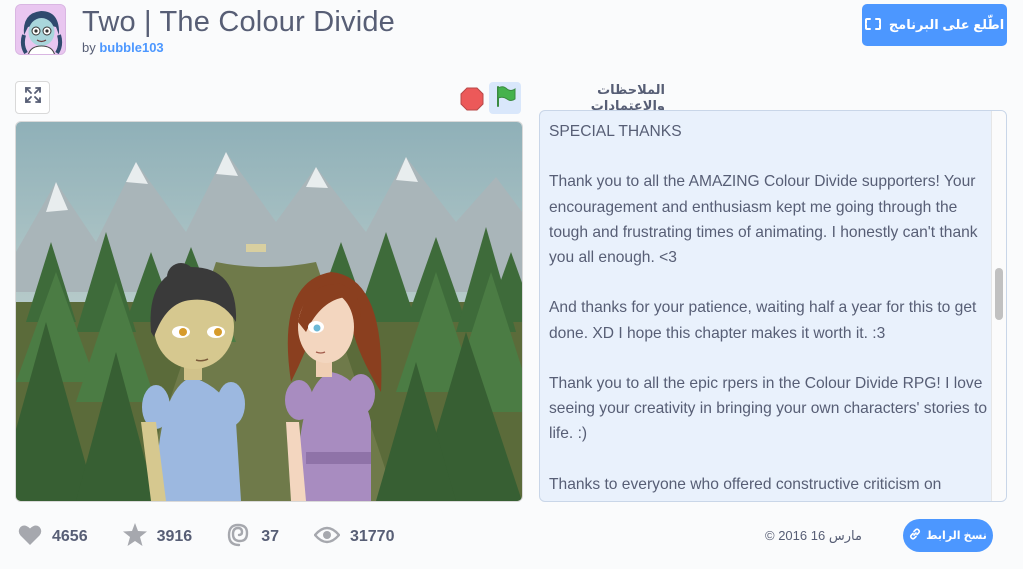 The height and width of the screenshot is (569, 1023). What do you see at coordinates (40, 29) in the screenshot?
I see `author-avatar` at bounding box center [40, 29].